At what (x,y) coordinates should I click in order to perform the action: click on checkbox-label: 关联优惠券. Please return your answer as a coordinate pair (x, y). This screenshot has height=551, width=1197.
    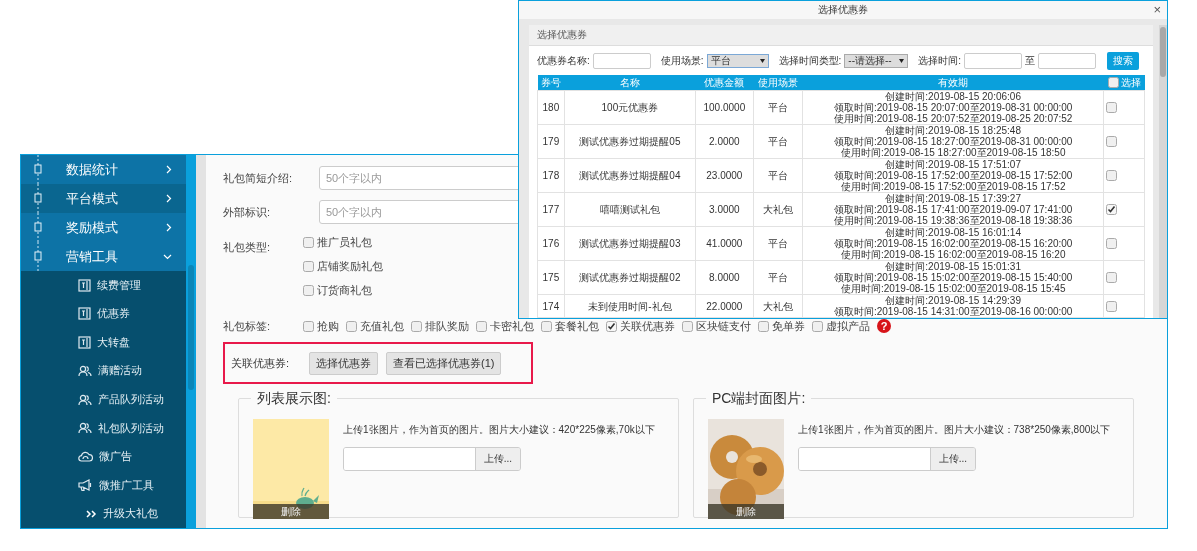
    Looking at the image, I should click on (647, 326).